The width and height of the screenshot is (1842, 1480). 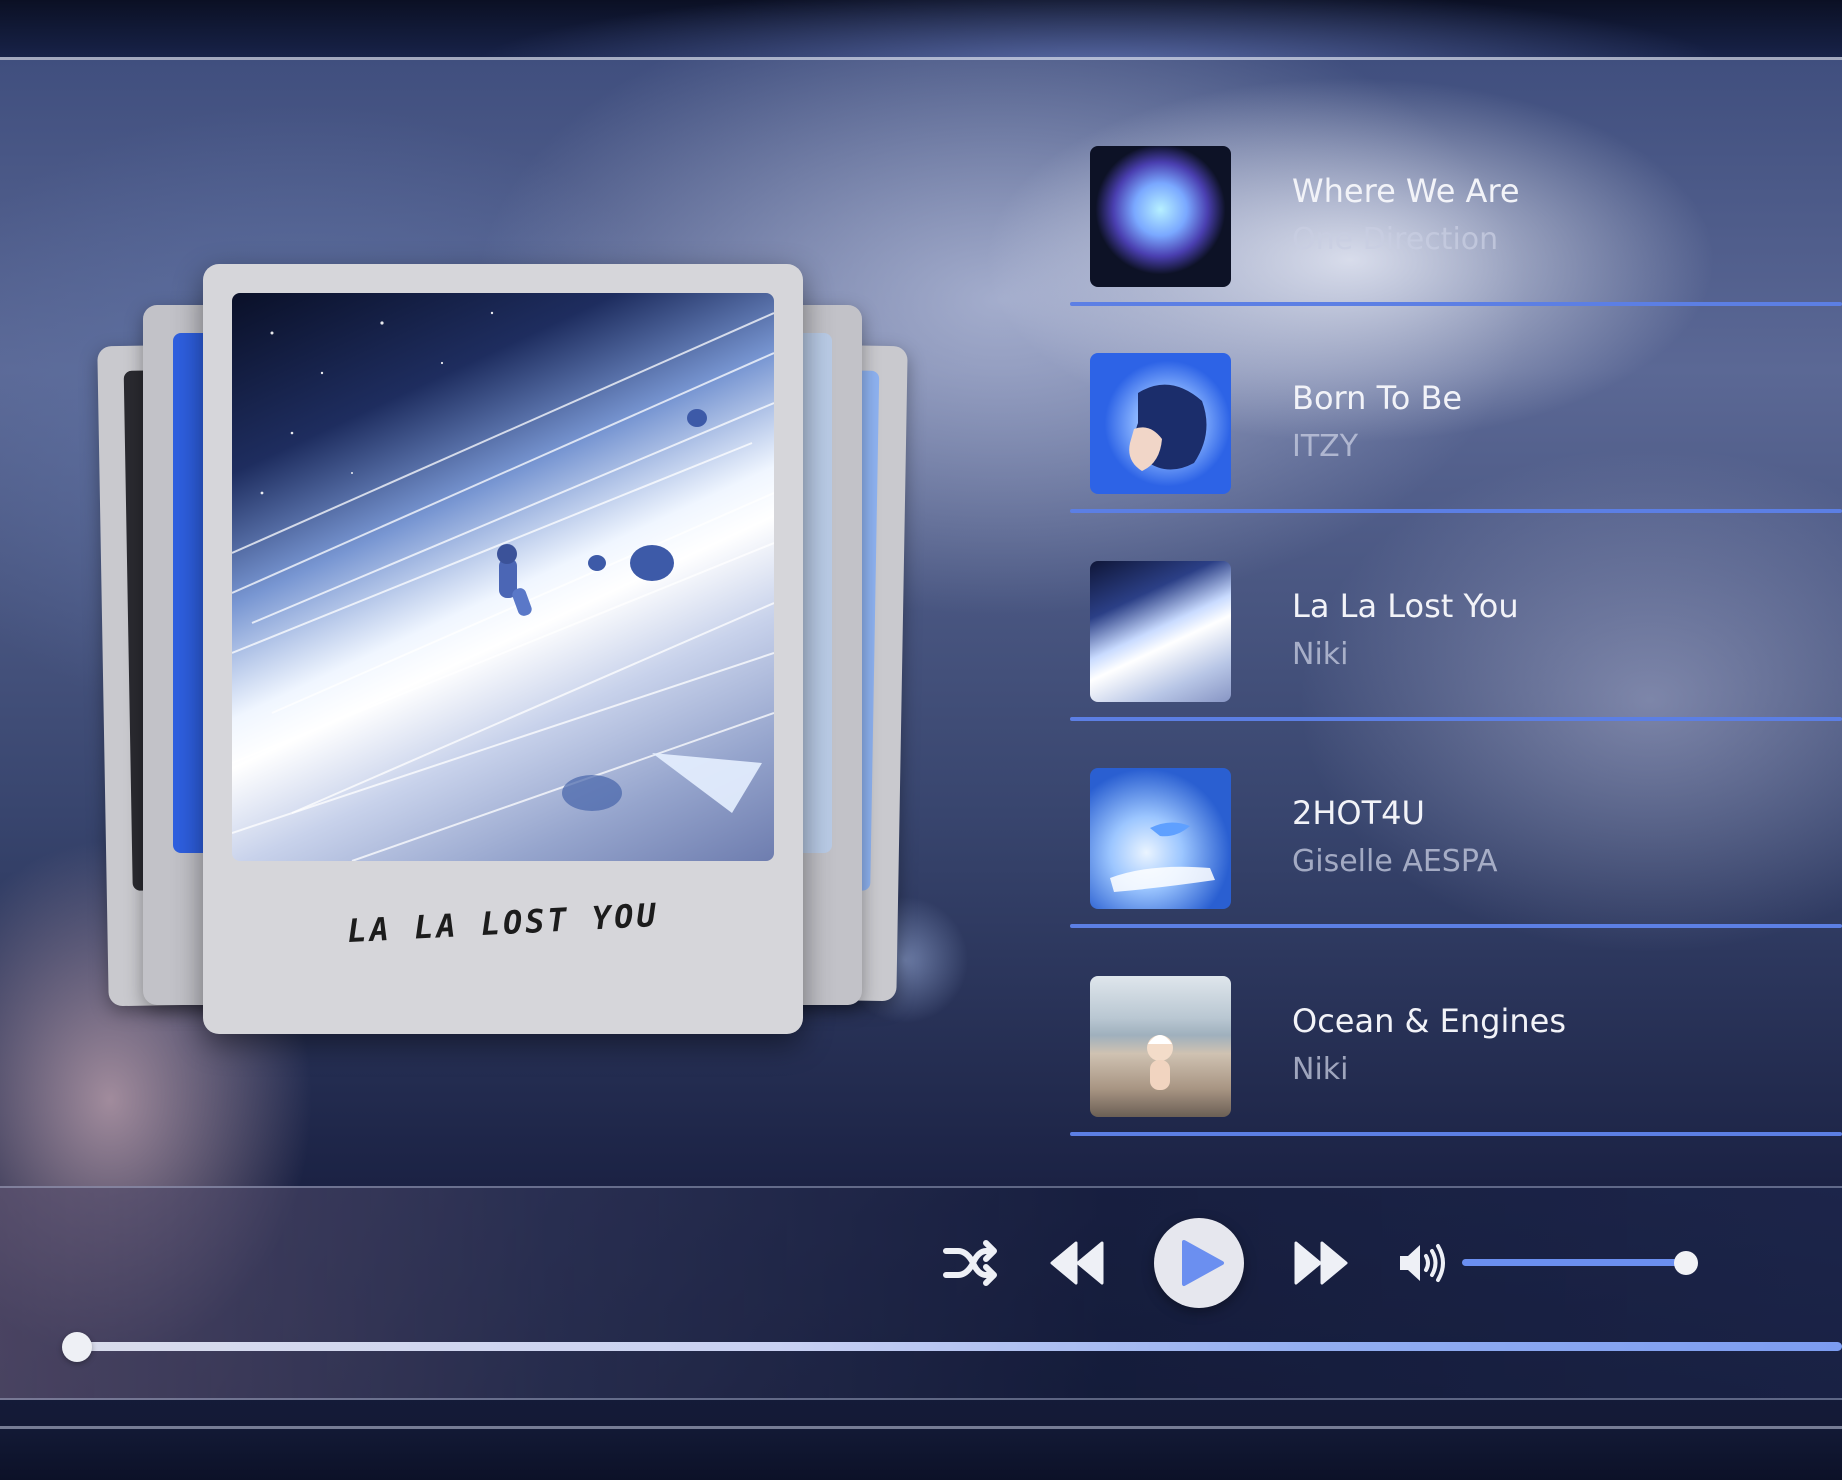 I want to click on previous-button, so click(x=1077, y=1263).